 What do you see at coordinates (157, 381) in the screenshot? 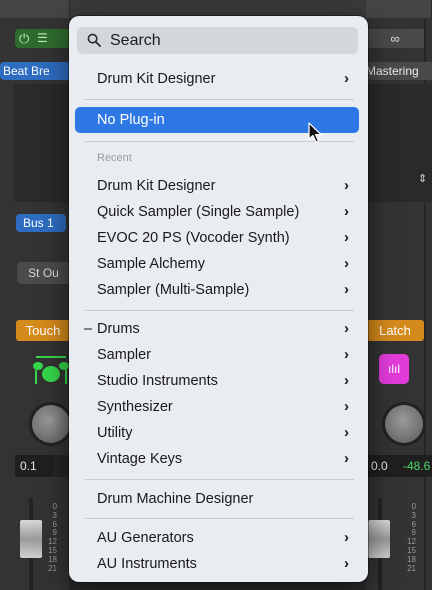
I see `menu-item-label: Studio Instruments` at bounding box center [157, 381].